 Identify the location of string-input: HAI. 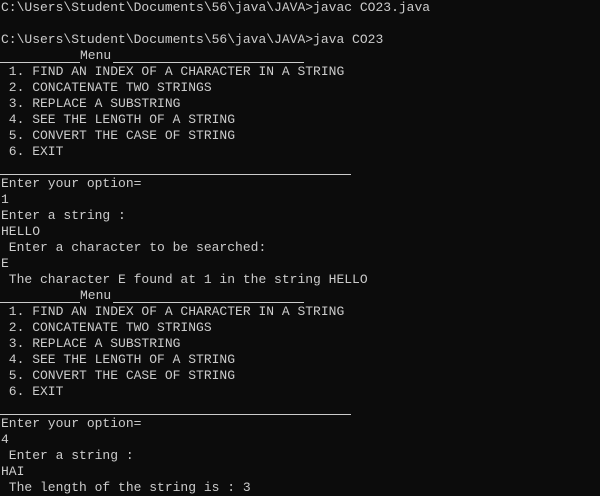
(13, 471).